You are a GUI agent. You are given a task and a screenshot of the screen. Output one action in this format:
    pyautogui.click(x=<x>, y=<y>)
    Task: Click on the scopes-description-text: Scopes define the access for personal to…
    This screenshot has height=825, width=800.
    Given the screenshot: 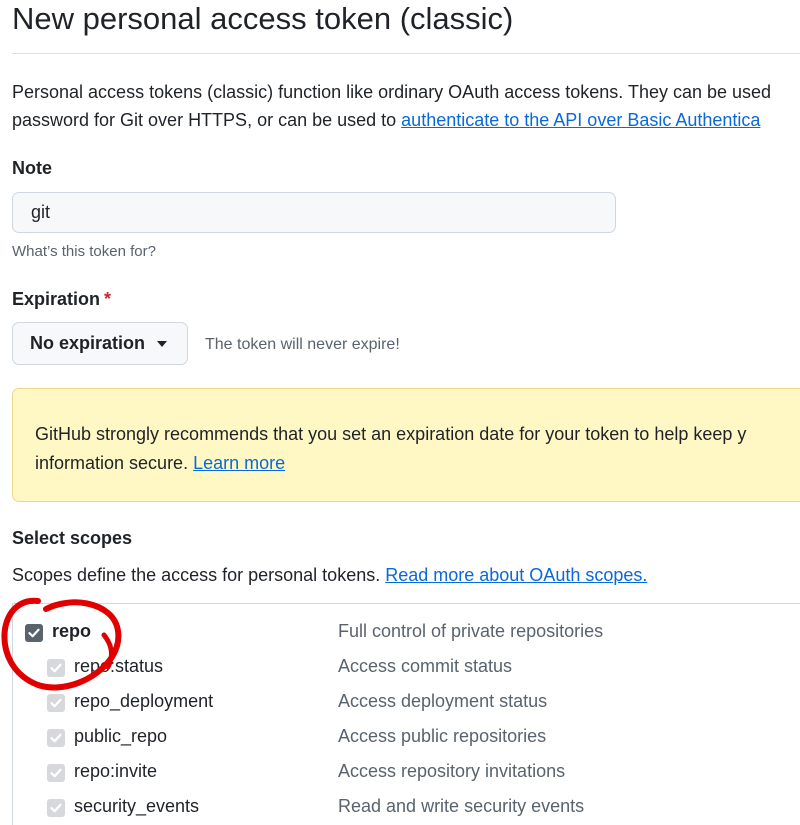 What is the action you would take?
    pyautogui.click(x=199, y=575)
    